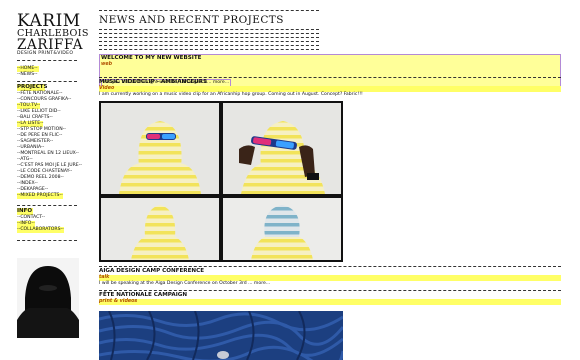  What do you see at coordinates (47, 75) in the screenshot?
I see `nav-news: --NEWS--` at bounding box center [47, 75].